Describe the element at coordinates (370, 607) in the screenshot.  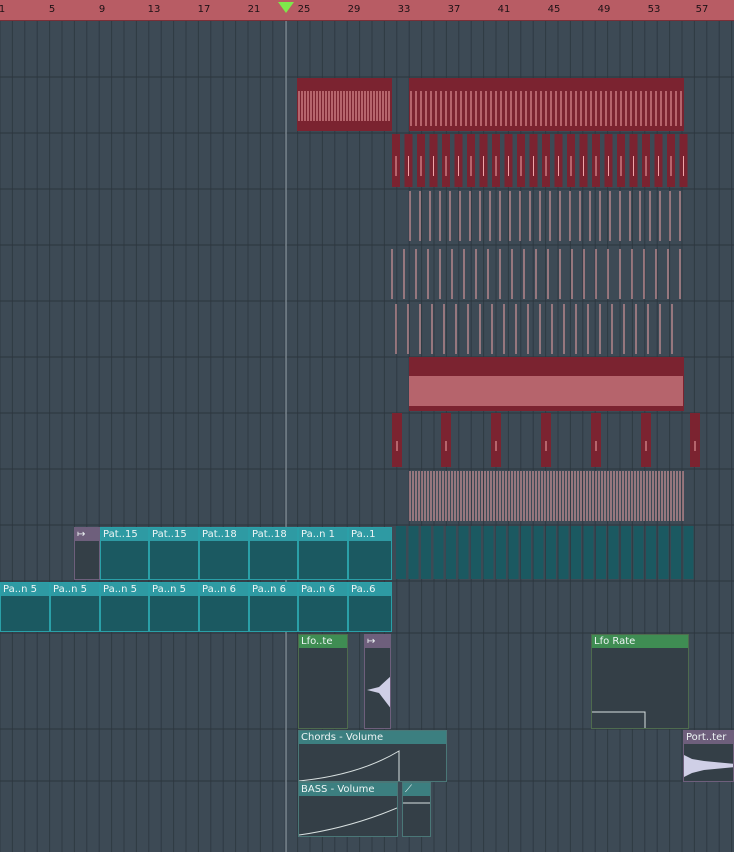
I see `pattern-clip: Pa..6` at that location.